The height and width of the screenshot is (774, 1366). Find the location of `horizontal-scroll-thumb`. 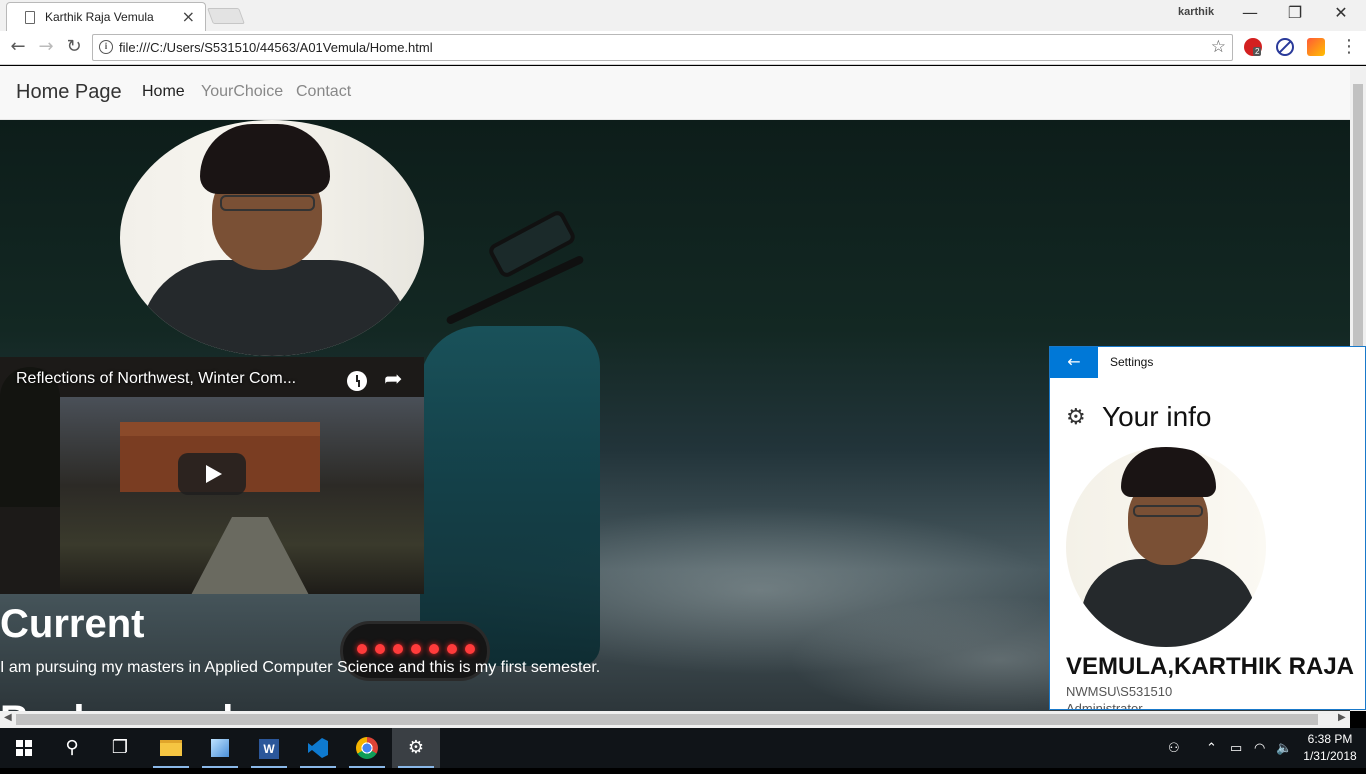

horizontal-scroll-thumb is located at coordinates (667, 719).